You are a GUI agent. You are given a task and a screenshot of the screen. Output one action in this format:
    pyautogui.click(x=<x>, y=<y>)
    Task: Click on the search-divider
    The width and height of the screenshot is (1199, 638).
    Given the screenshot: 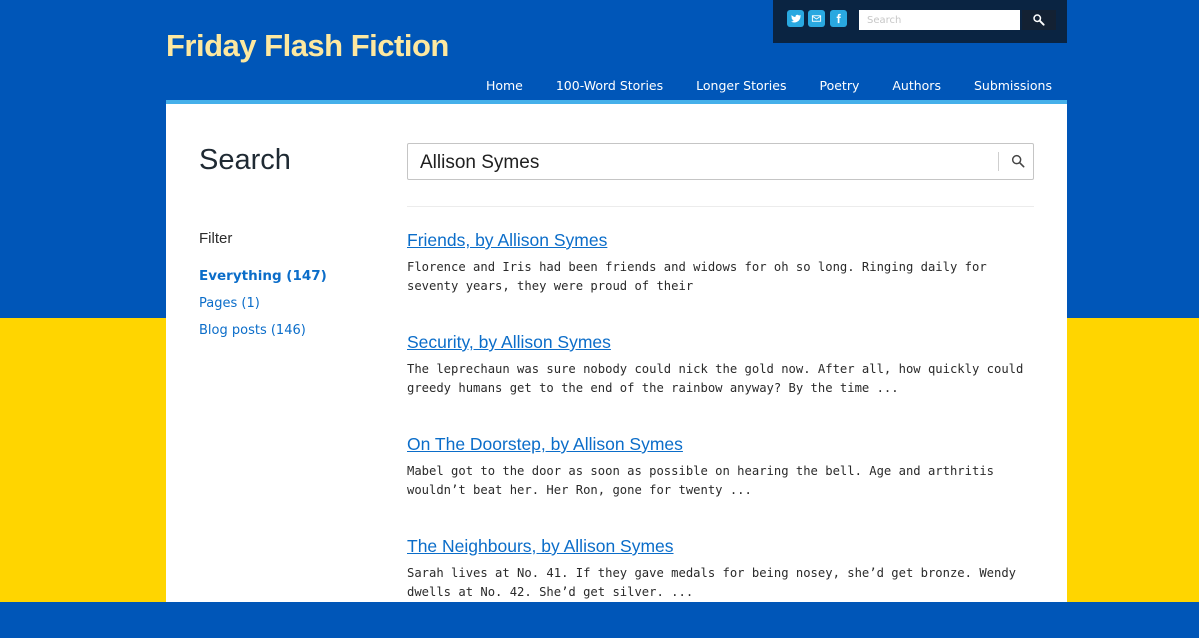 What is the action you would take?
    pyautogui.click(x=998, y=161)
    